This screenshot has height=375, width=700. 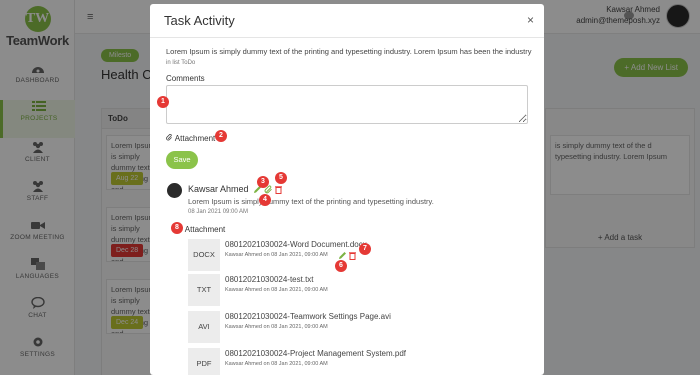 What do you see at coordinates (182, 160) in the screenshot?
I see `save-button: Save` at bounding box center [182, 160].